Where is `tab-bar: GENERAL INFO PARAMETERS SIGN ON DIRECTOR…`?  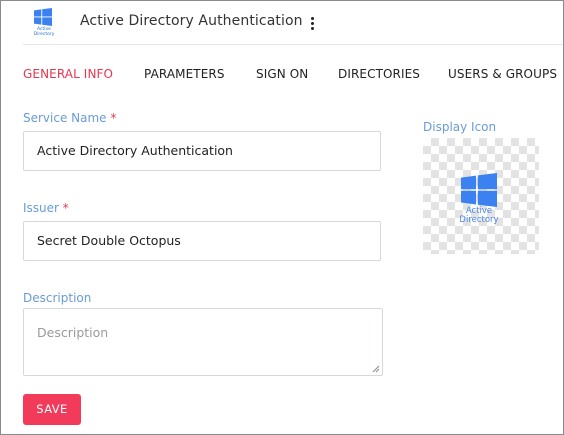
tab-bar: GENERAL INFO PARAMETERS SIGN ON DIRECTOR… is located at coordinates (282, 77).